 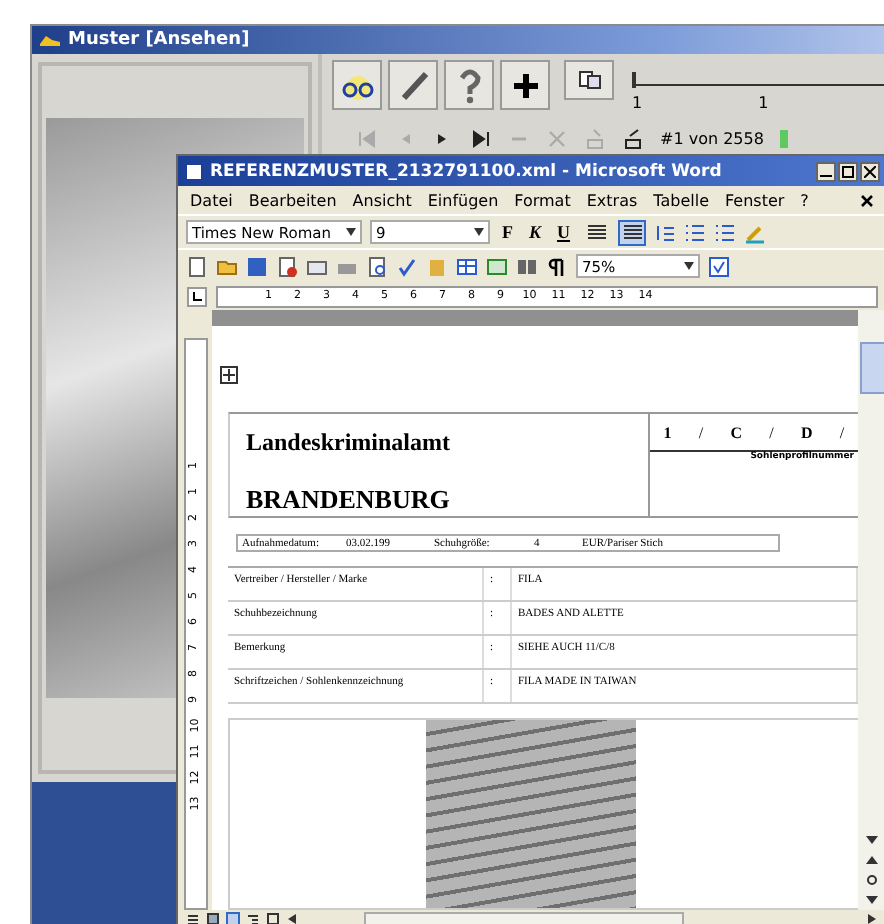 I want to click on document-icon, so click(x=194, y=171).